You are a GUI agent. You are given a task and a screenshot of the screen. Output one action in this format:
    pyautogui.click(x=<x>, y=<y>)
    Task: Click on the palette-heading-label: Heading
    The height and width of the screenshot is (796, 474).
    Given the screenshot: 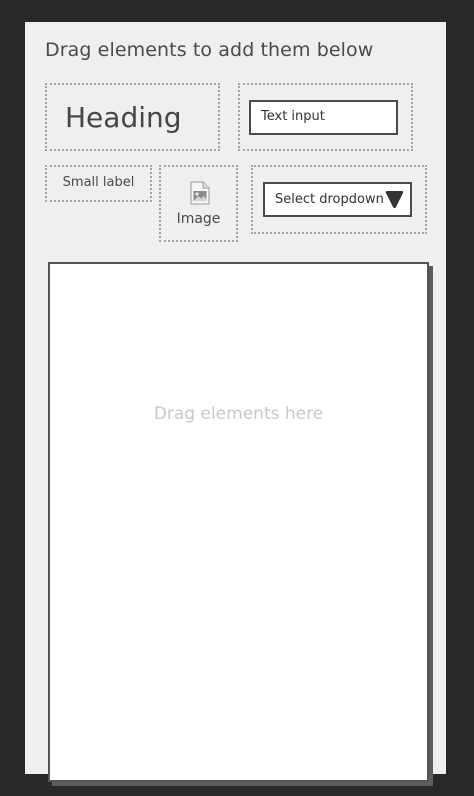 What is the action you would take?
    pyautogui.click(x=123, y=117)
    